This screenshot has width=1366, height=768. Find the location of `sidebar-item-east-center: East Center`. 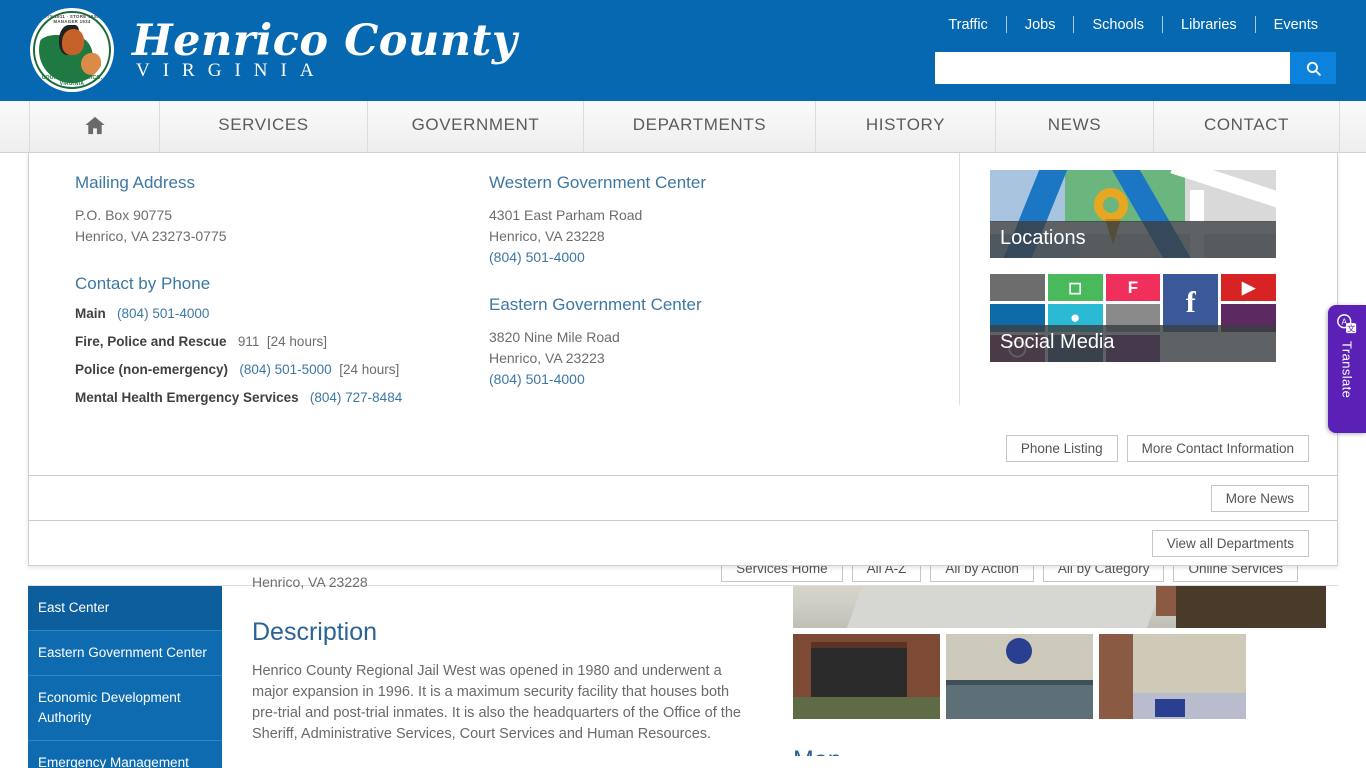

sidebar-item-east-center: East Center is located at coordinates (125, 608).